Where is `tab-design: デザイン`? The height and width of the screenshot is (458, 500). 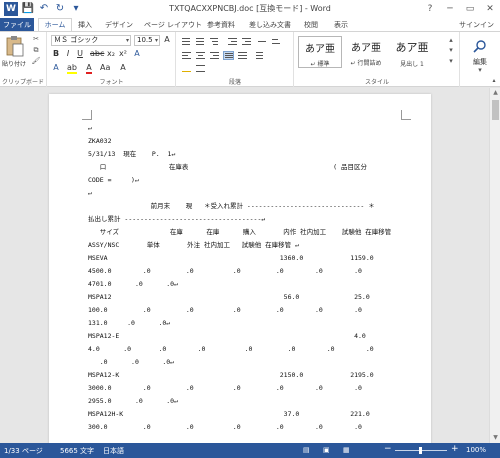 tab-design: デザイン is located at coordinates (119, 24).